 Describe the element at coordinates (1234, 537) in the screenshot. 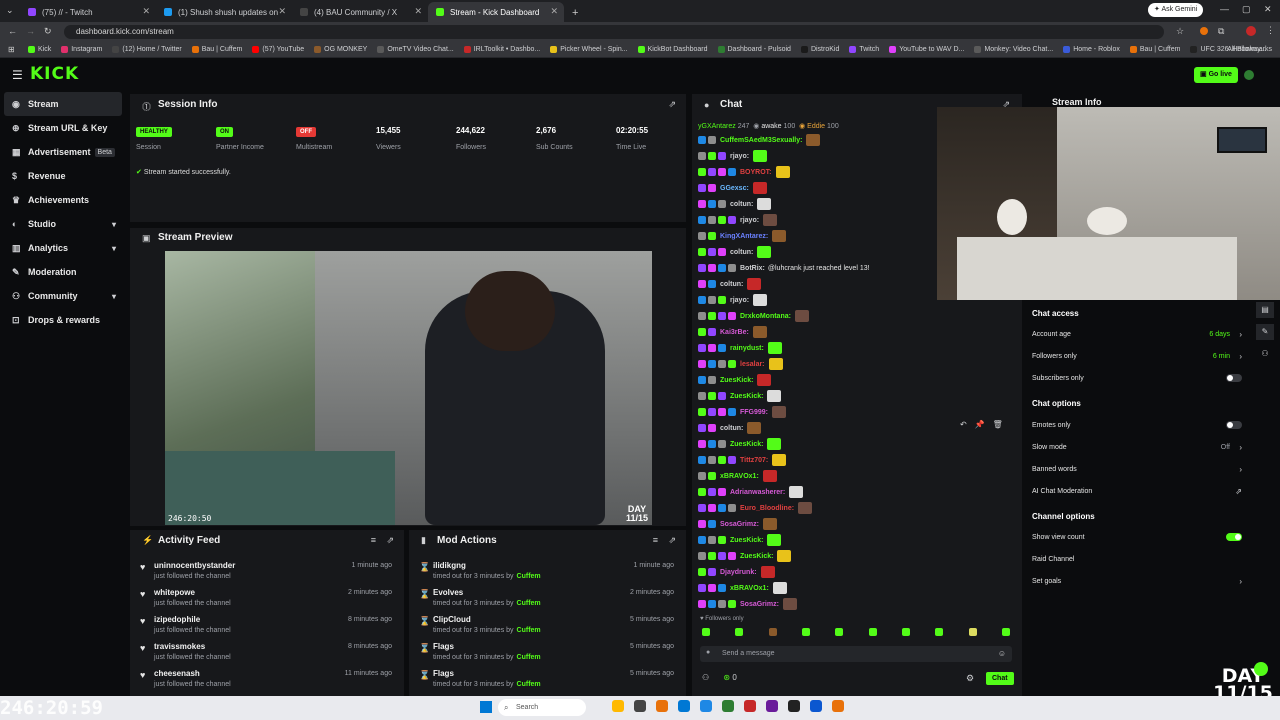

I see `show-view-count-toggle` at that location.